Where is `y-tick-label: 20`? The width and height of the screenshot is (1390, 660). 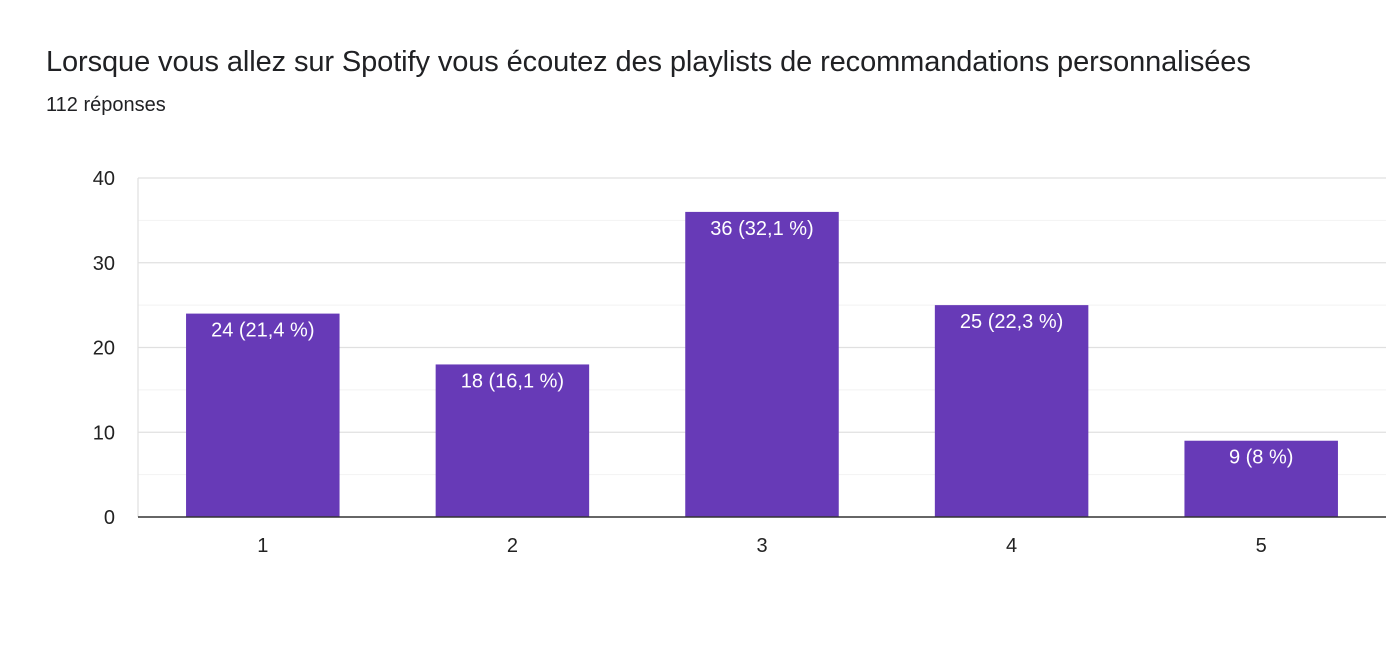
y-tick-label: 20 is located at coordinates (104, 349).